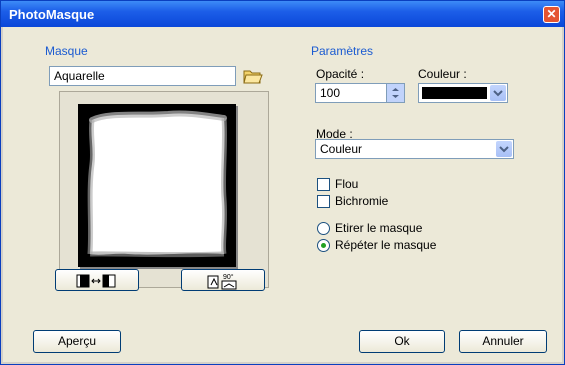 This screenshot has height=365, width=565. I want to click on etirer-radio, so click(323, 228).